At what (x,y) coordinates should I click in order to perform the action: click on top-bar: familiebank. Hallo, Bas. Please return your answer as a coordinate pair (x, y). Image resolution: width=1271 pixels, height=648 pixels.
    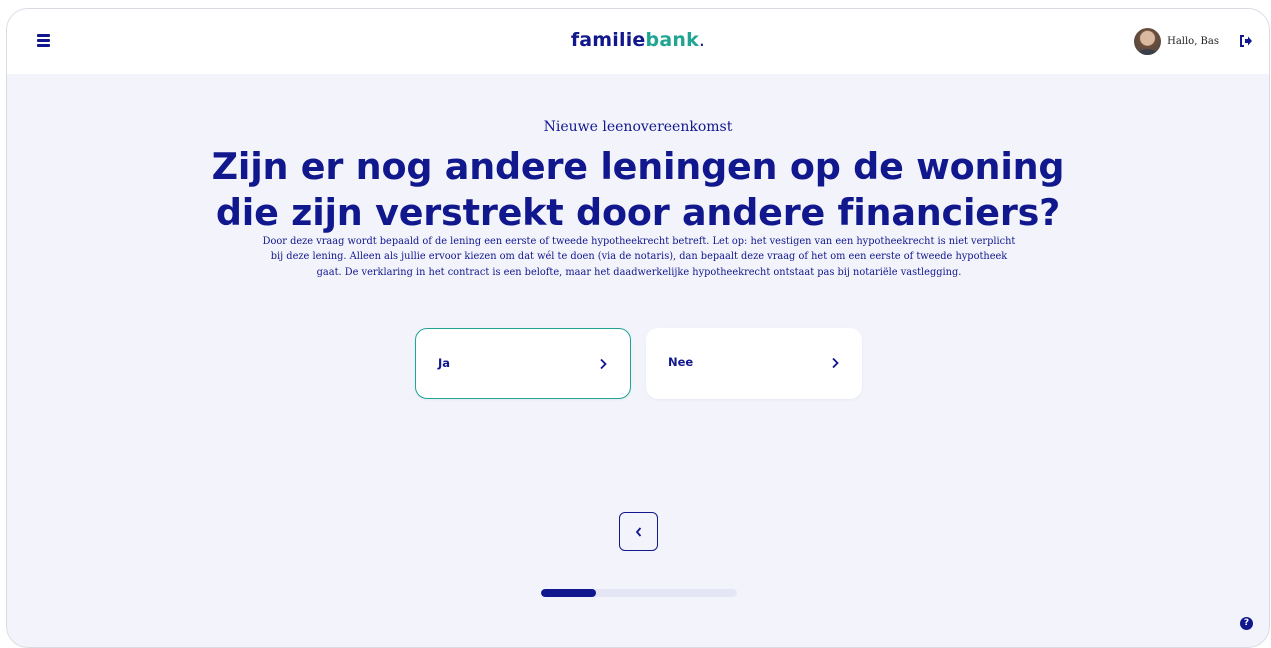
    Looking at the image, I should click on (638, 41).